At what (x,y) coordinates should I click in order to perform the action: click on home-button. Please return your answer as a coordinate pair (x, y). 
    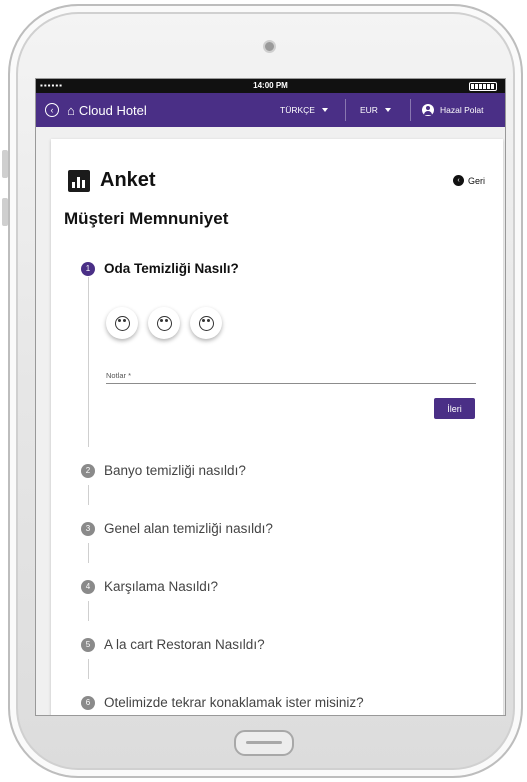
    Looking at the image, I should click on (264, 743).